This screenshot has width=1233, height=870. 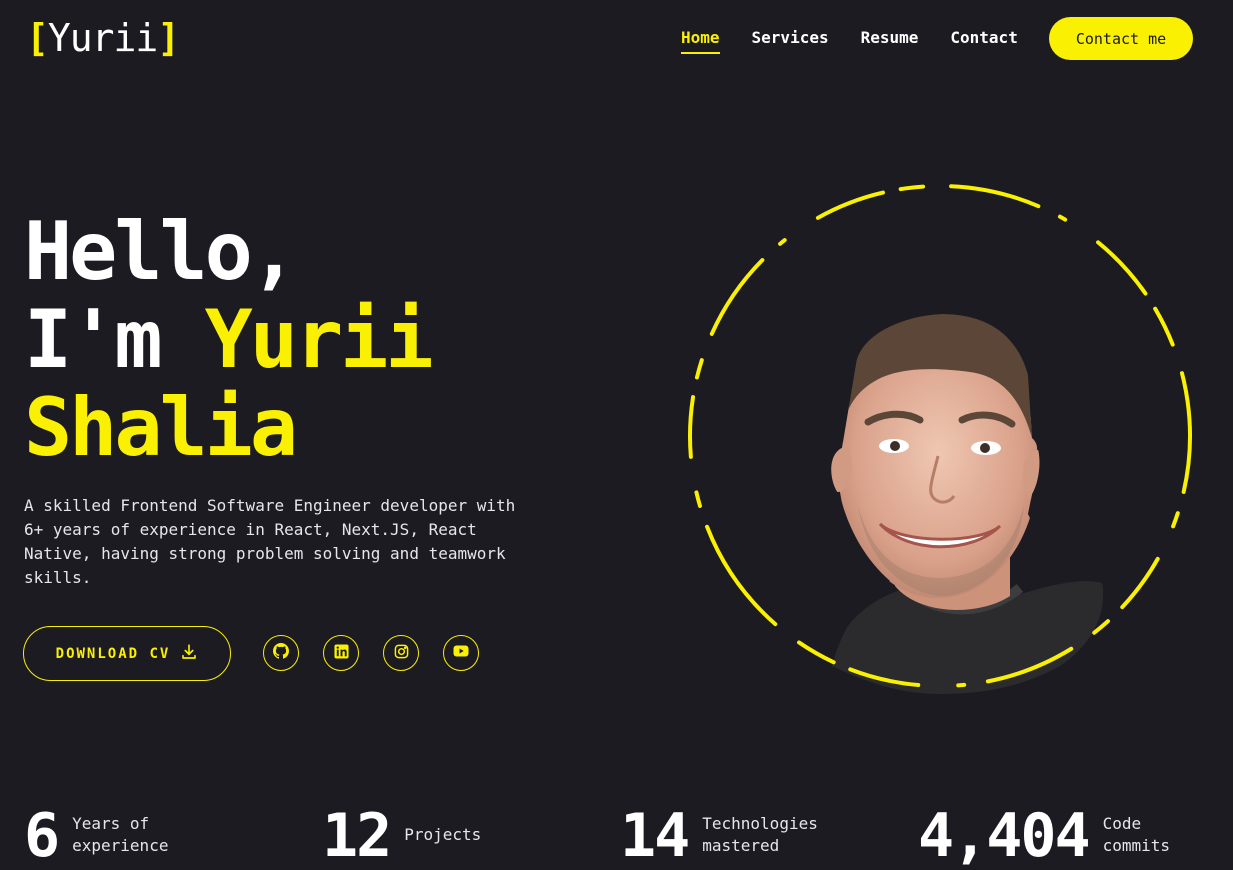 I want to click on stat-label-line-2: mastered, so click(x=741, y=845).